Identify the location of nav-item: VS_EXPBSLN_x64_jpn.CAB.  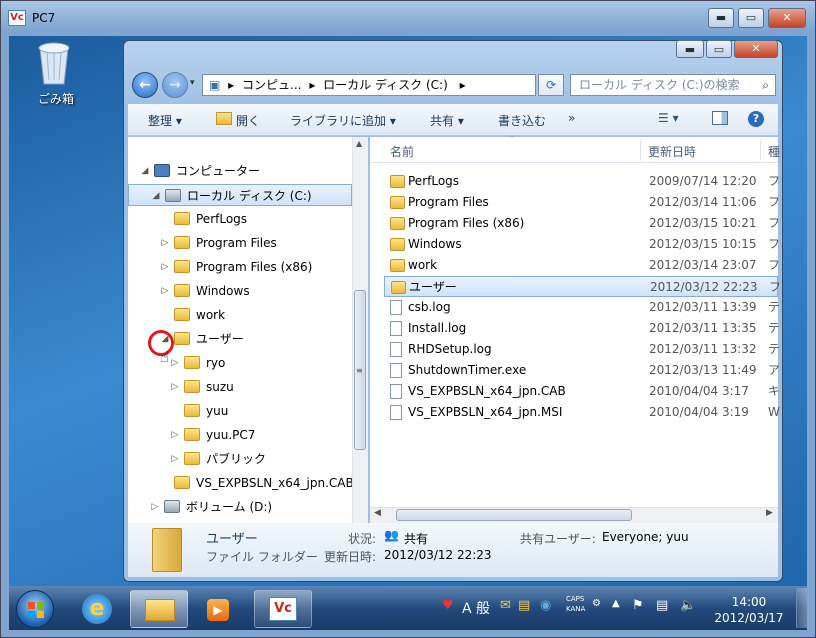
(241, 483).